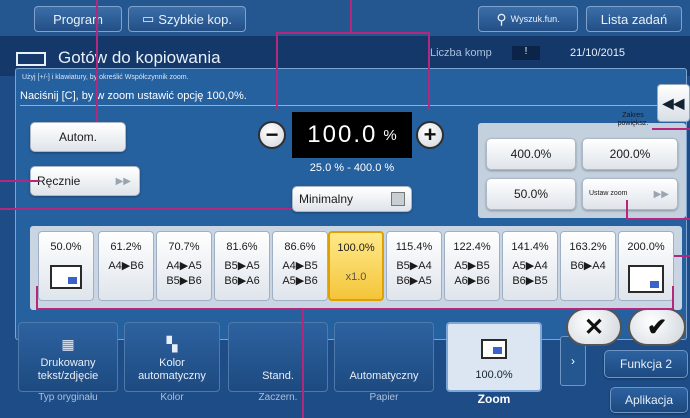 Image resolution: width=690 pixels, height=418 pixels. Describe the element at coordinates (356, 266) in the screenshot. I see `preset-100-button-selected: 100.0% x1.0` at that location.